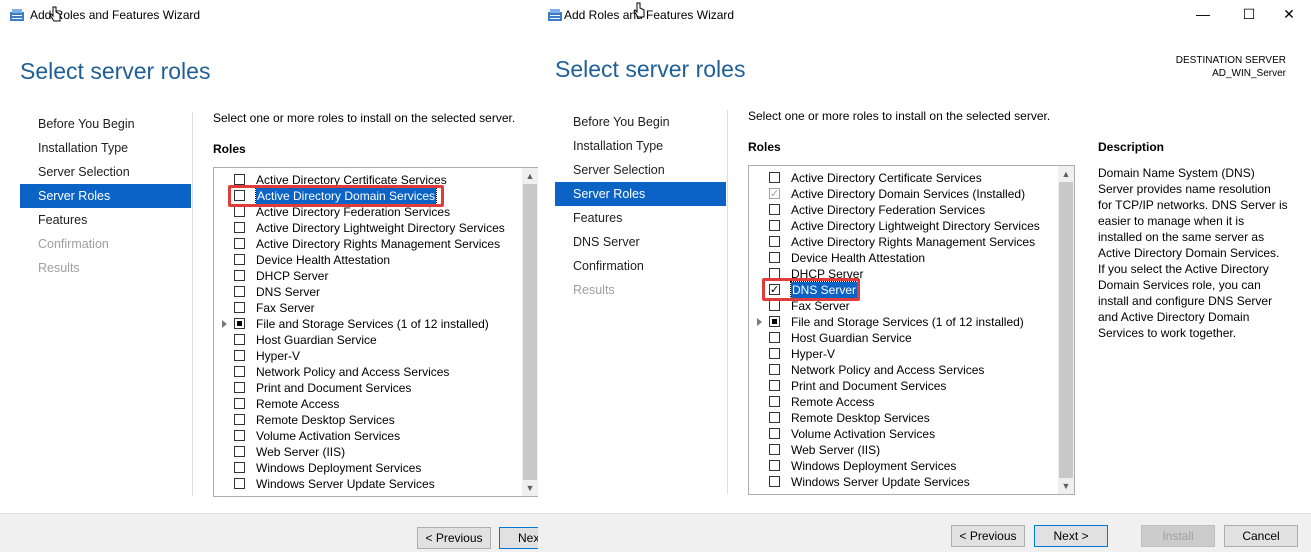 Image resolution: width=1311 pixels, height=552 pixels. I want to click on role-item: DNS Server, so click(364, 292).